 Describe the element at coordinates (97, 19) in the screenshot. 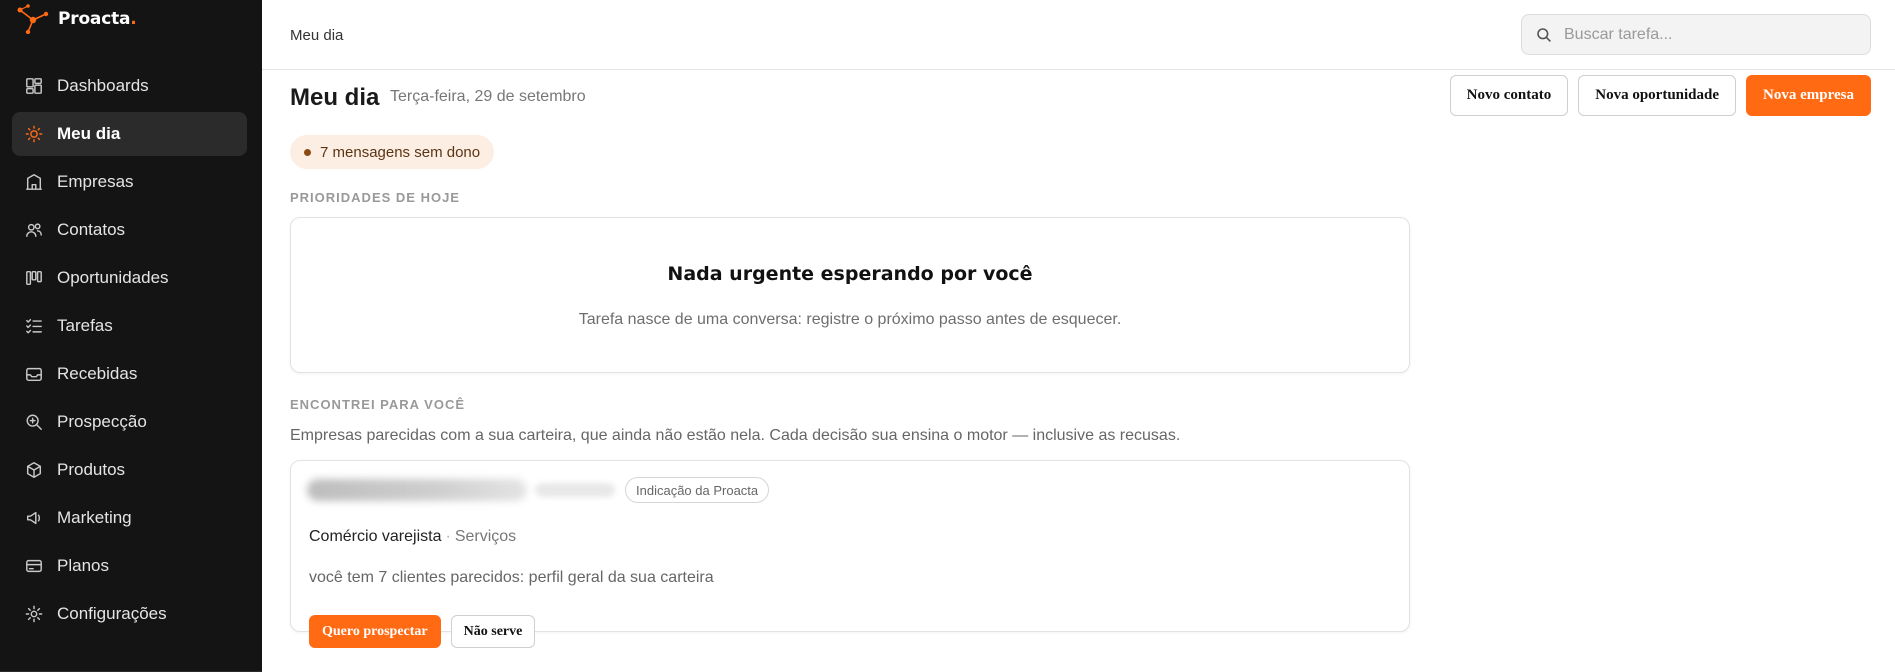

I see `brand-name: Proacta.` at that location.